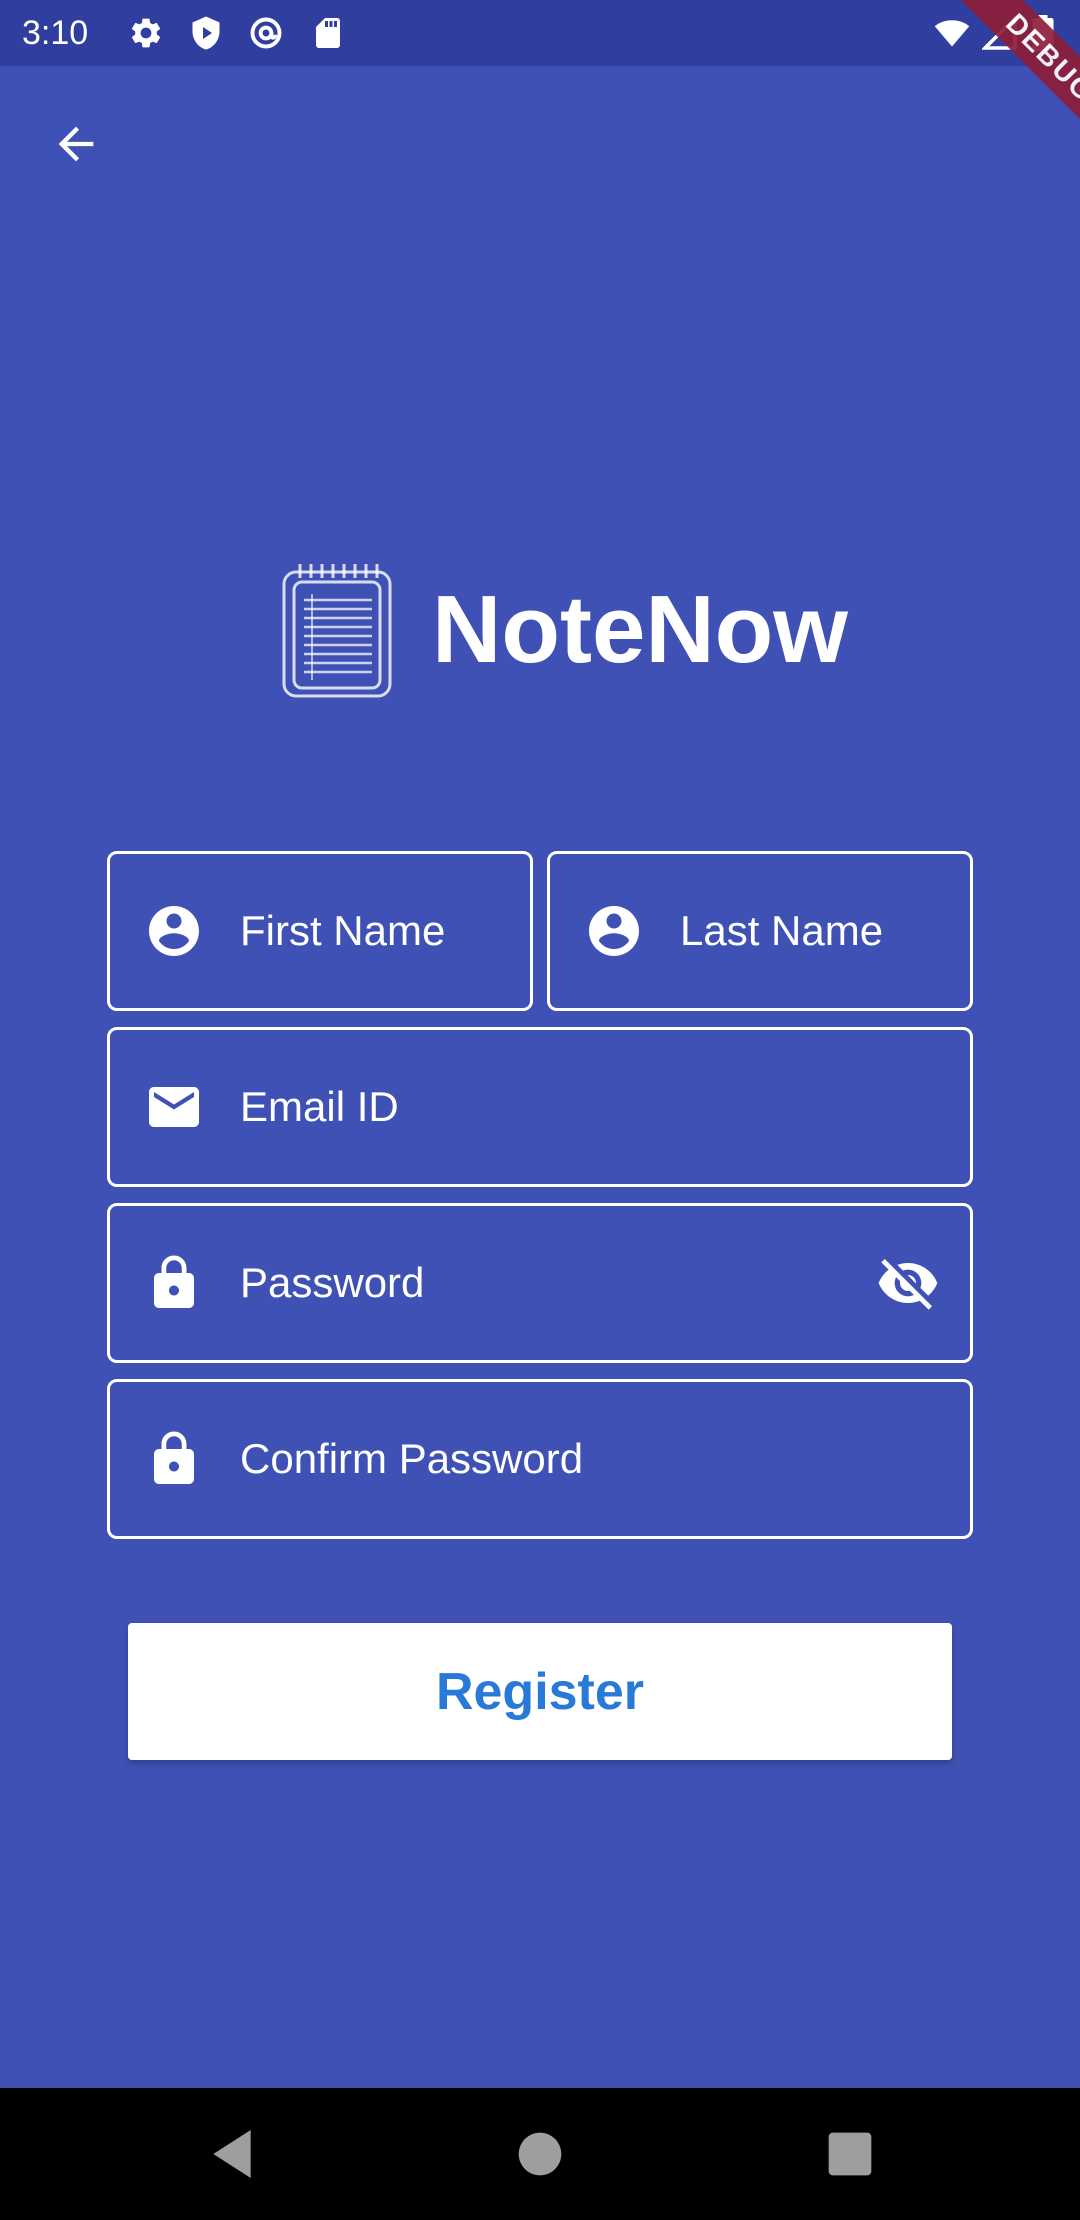 Image resolution: width=1080 pixels, height=2220 pixels. I want to click on visibility-off-icon, so click(908, 1283).